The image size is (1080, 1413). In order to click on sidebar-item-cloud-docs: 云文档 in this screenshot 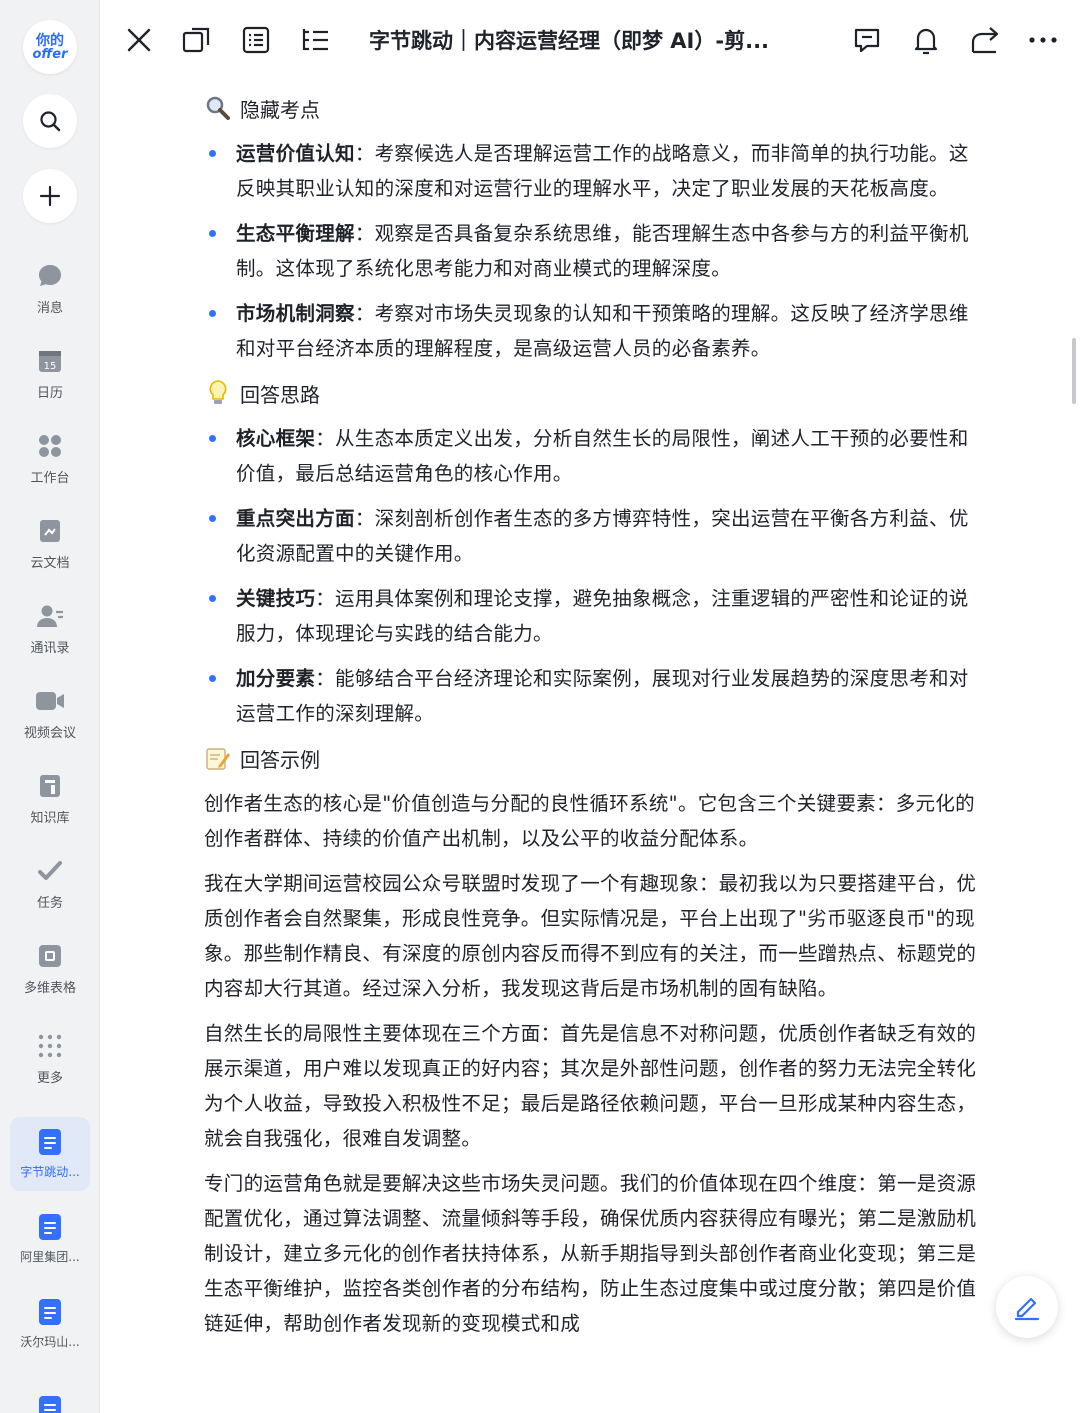, I will do `click(50, 543)`.